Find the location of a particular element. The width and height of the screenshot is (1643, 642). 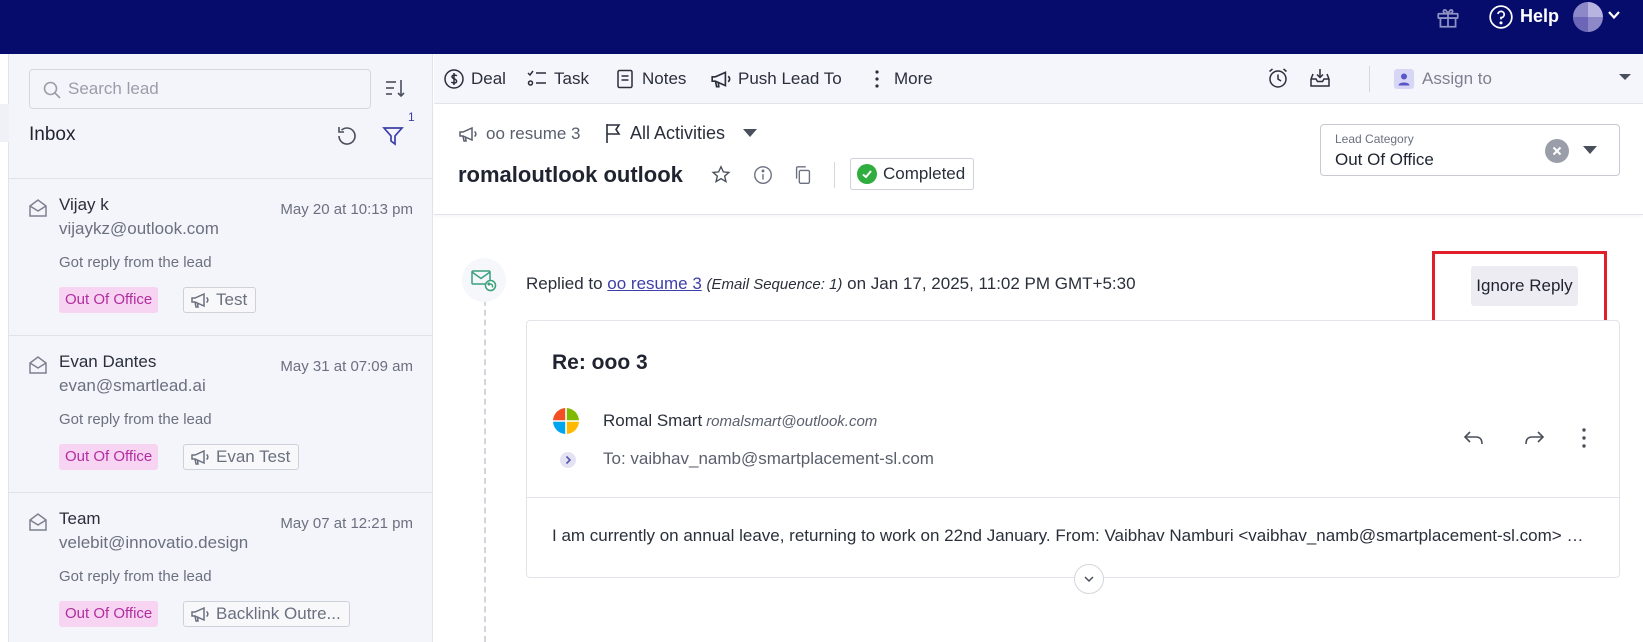

lead-category-select: Lead Category Out Of Office is located at coordinates (1470, 150).